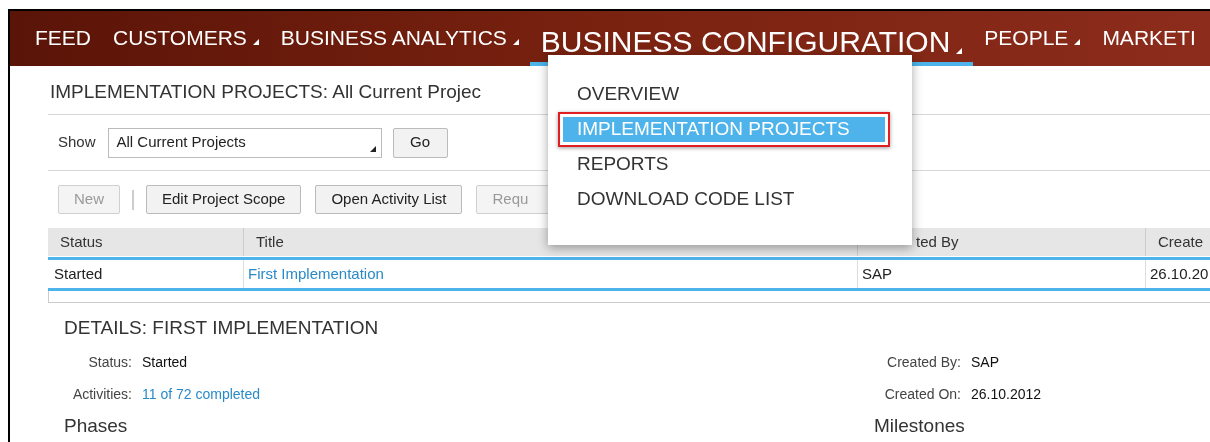 The width and height of the screenshot is (1210, 442). I want to click on section-title: DETAILS: FIRST IMPLEMENTATION, so click(222, 328).